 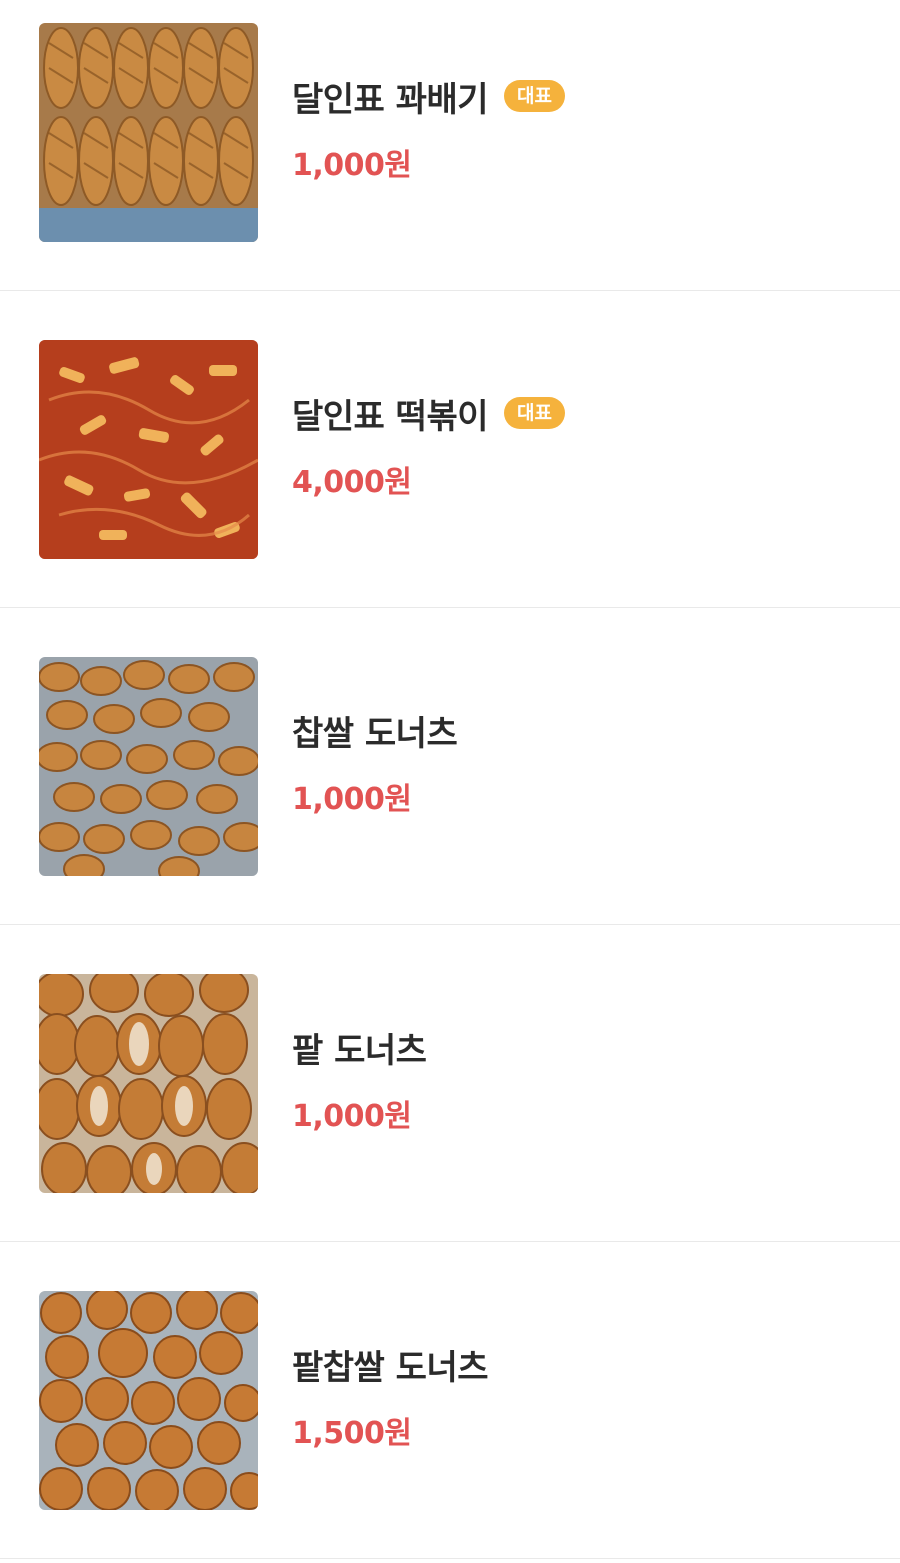 I want to click on twisted-donut-photo, so click(x=148, y=132).